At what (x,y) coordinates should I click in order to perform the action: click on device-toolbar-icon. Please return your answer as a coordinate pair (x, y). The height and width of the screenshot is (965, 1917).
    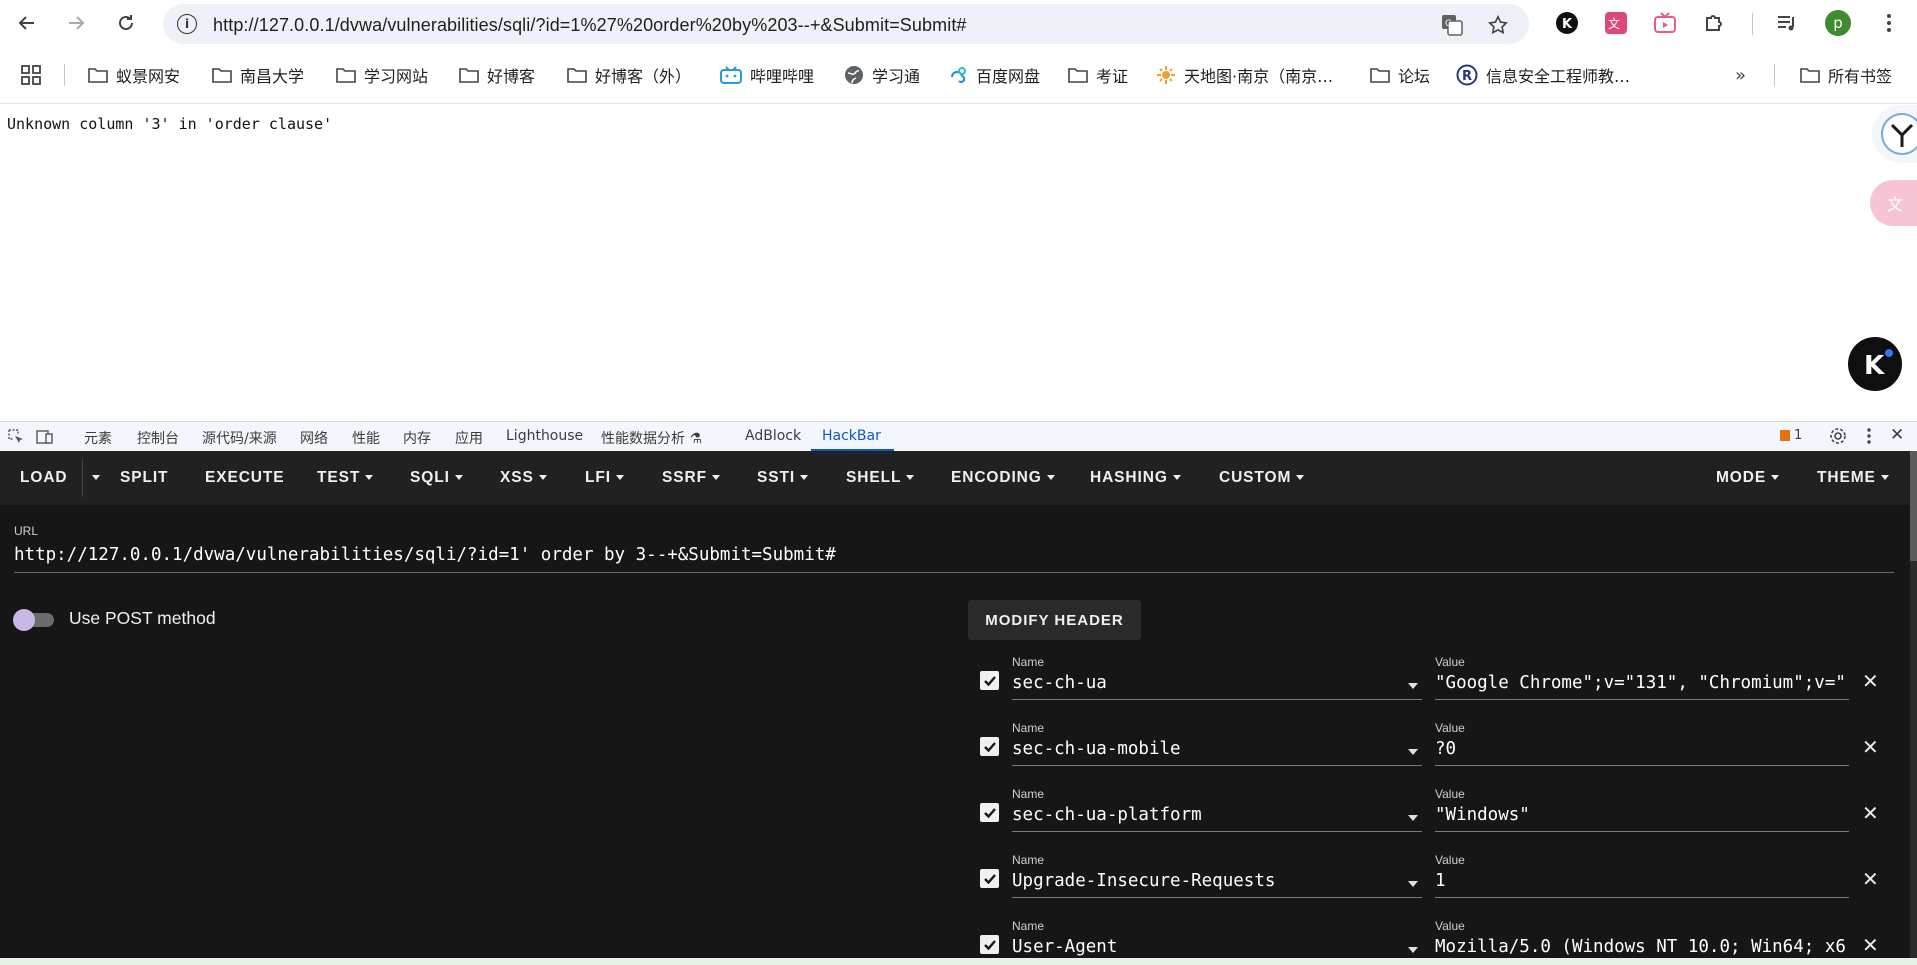
    Looking at the image, I should click on (45, 439).